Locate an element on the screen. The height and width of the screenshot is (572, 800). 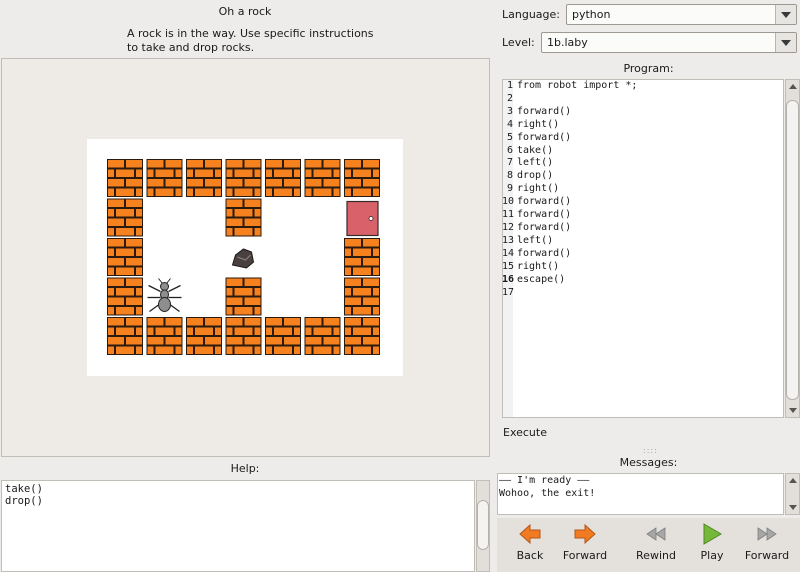
help-text: take() drop() is located at coordinates (238, 526).